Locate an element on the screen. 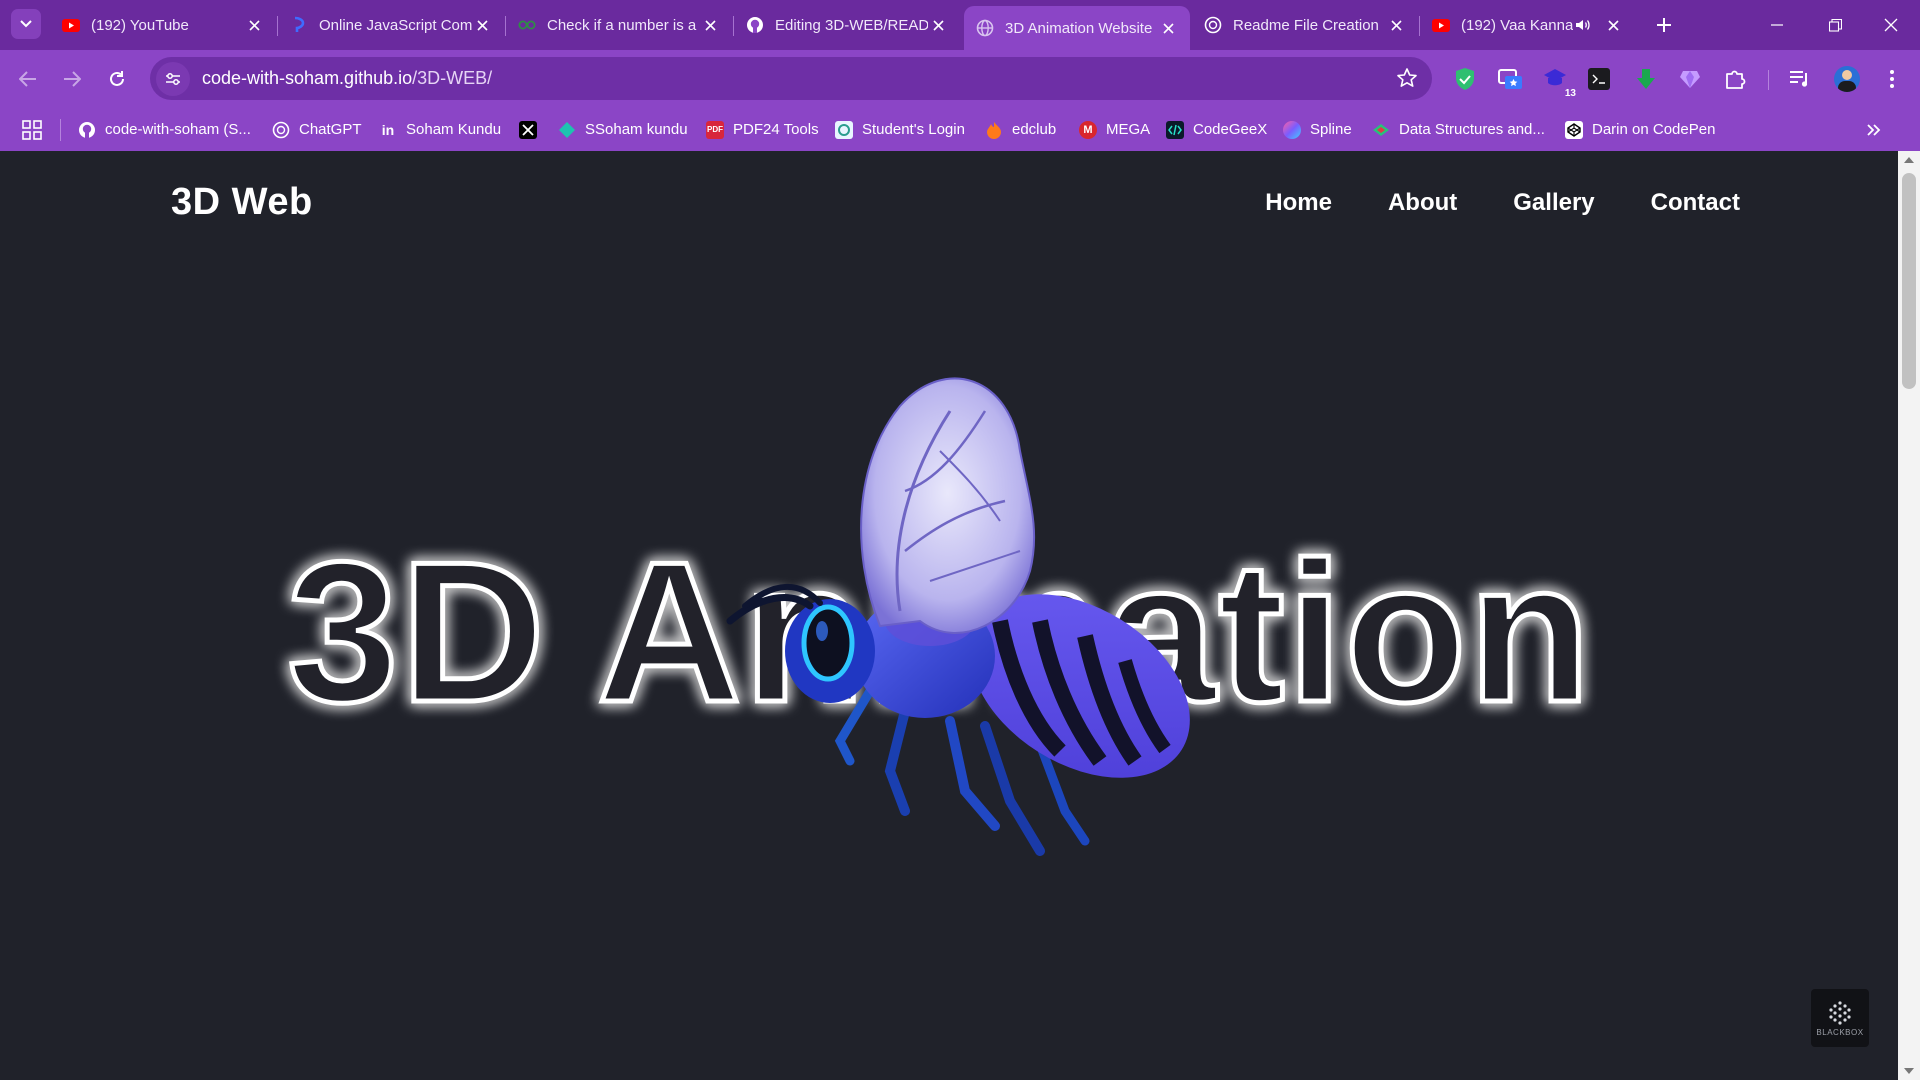 Image resolution: width=1920 pixels, height=1080 pixels. bookmark-mega: M MEGA is located at coordinates (1114, 129).